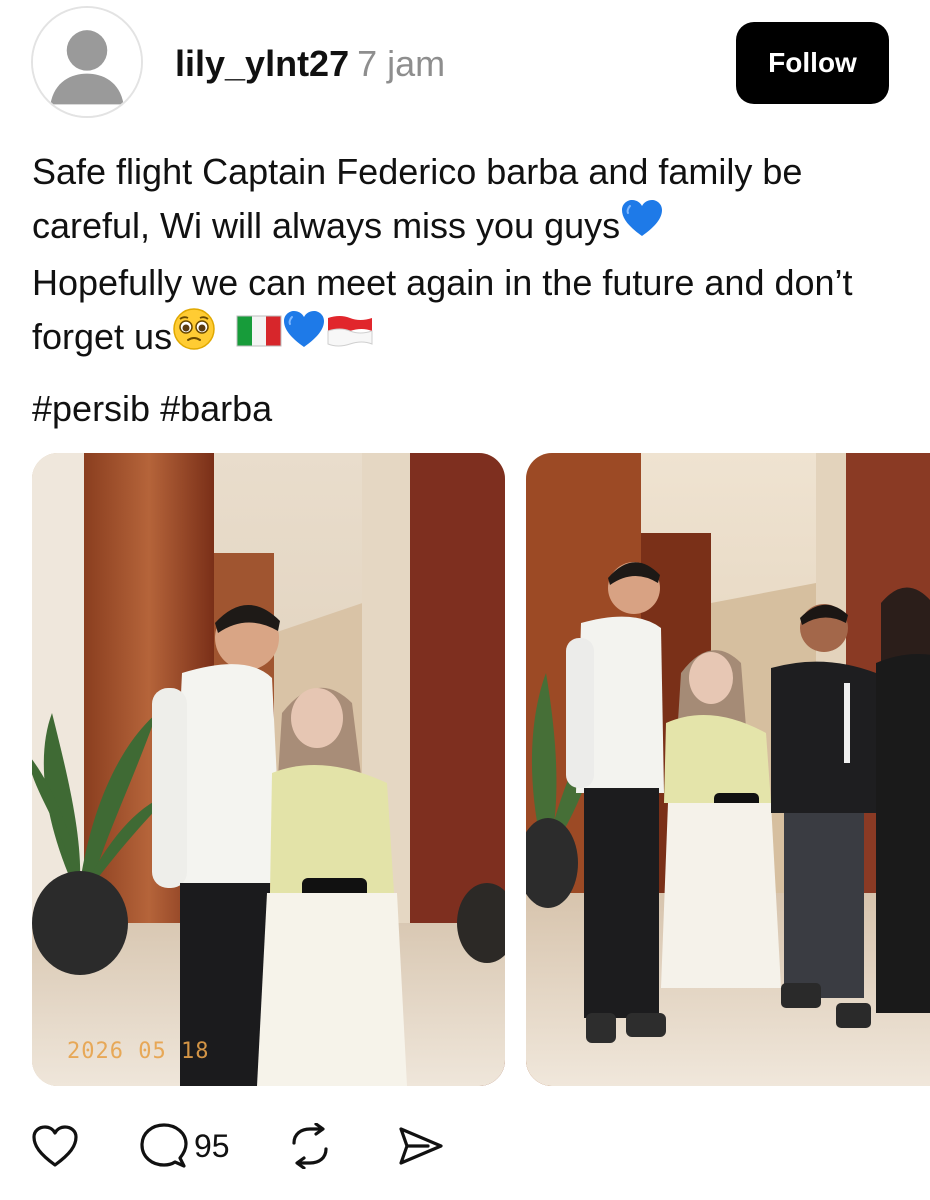  Describe the element at coordinates (138, 1051) in the screenshot. I see `photo-date-stamp: 2026 05 18` at that location.